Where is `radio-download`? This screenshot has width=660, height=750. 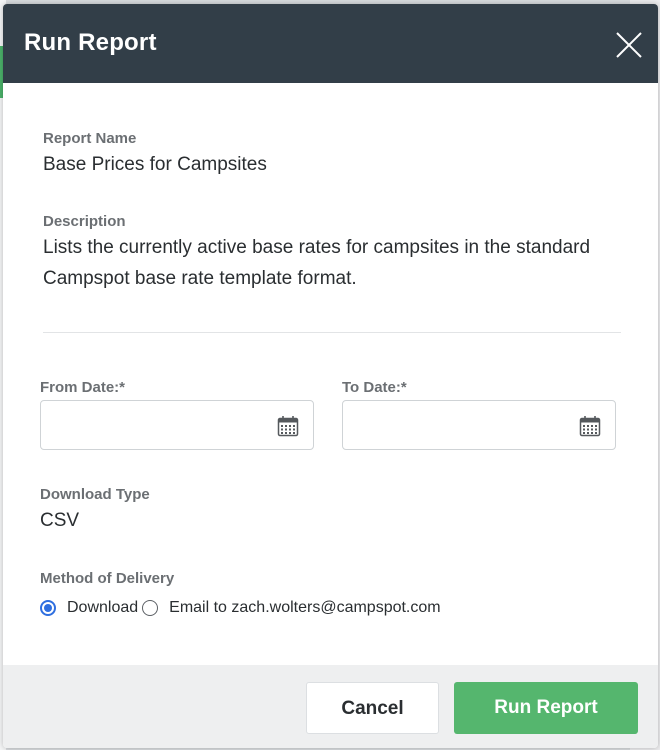 radio-download is located at coordinates (48, 608).